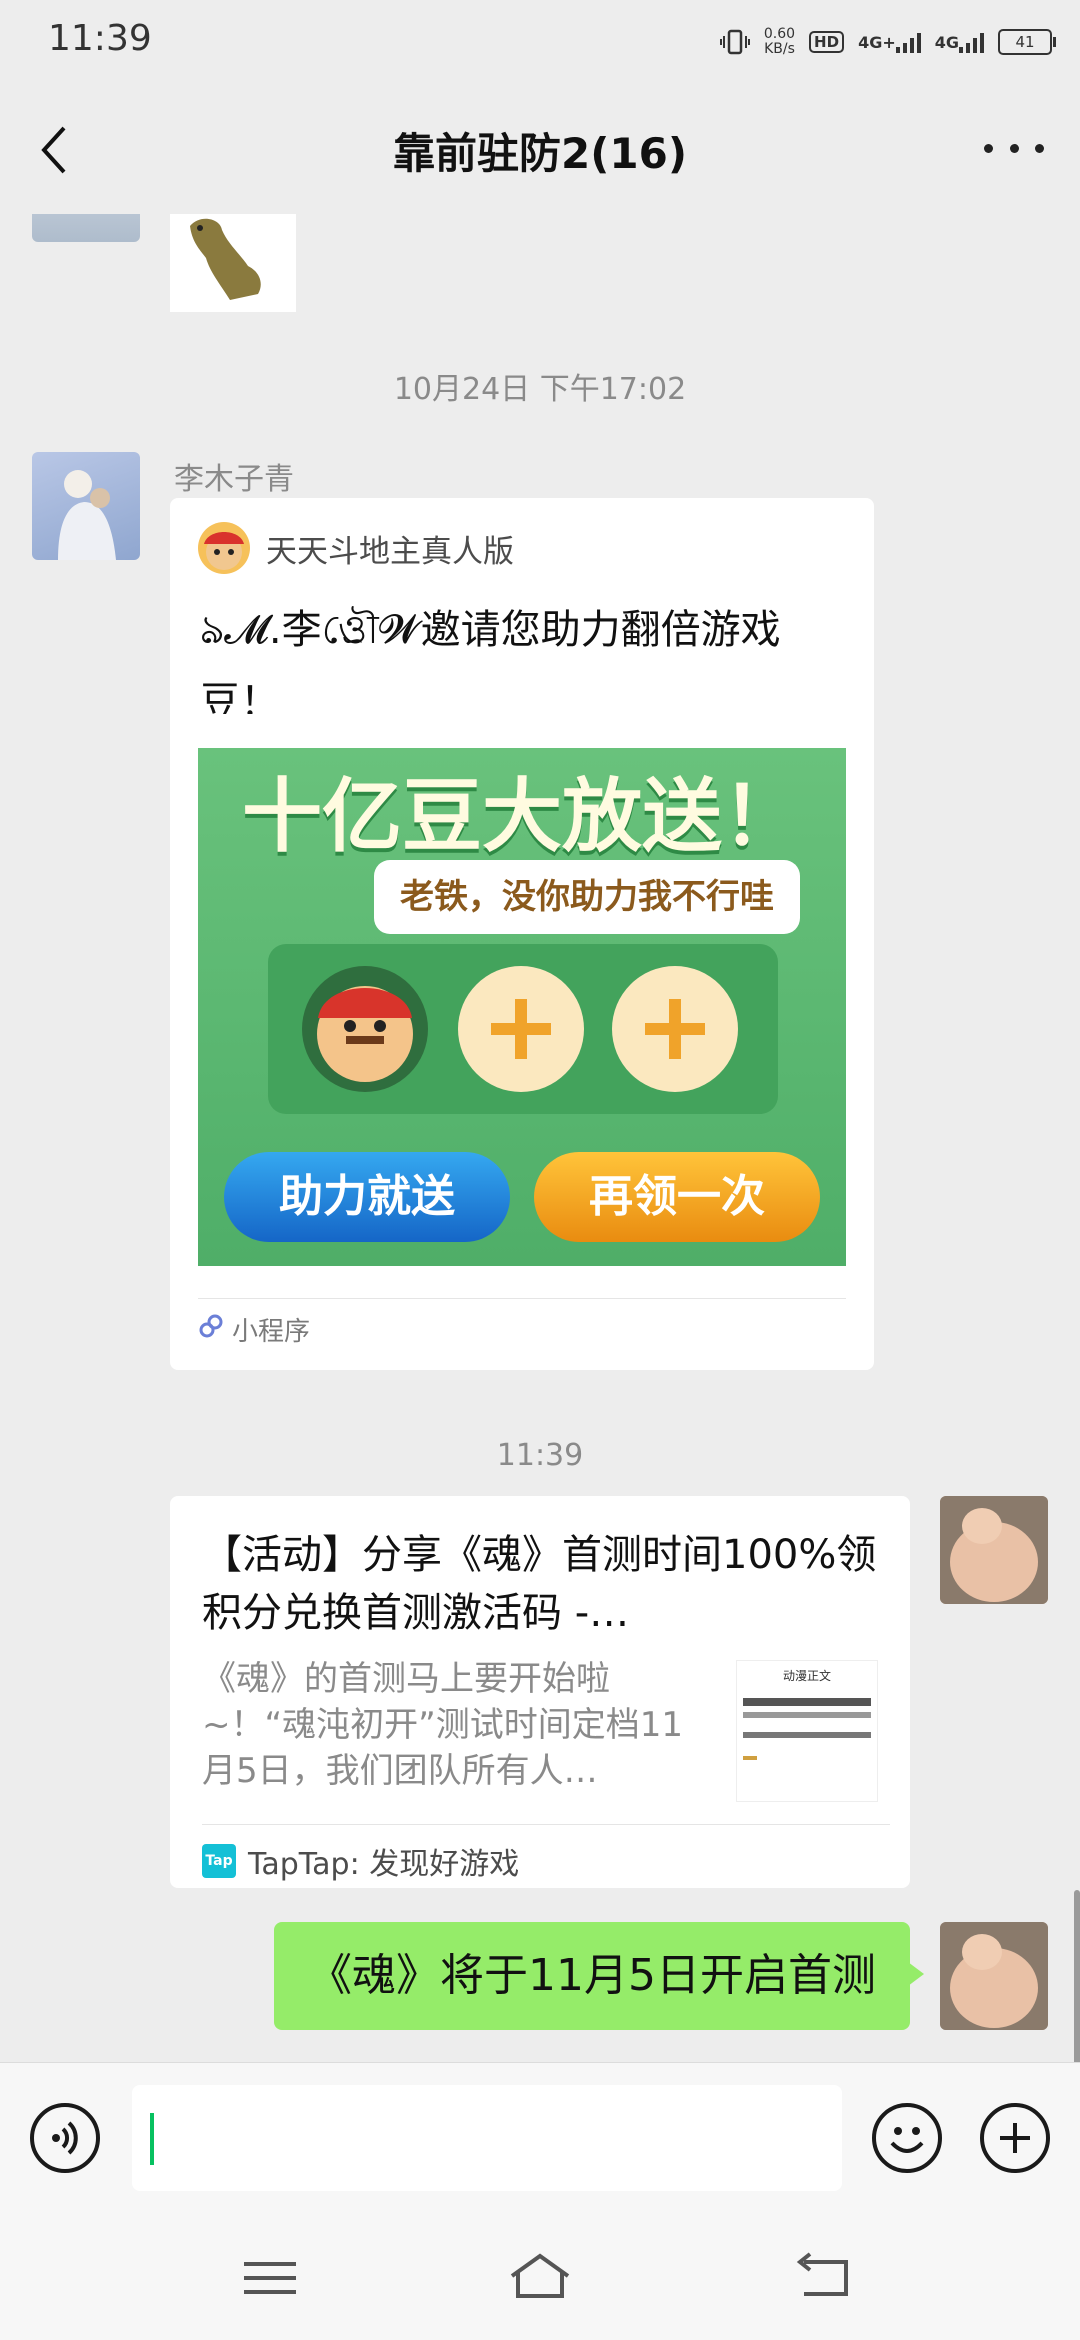  I want to click on mini-program-app-name: 天天斗地主真人版, so click(390, 551).